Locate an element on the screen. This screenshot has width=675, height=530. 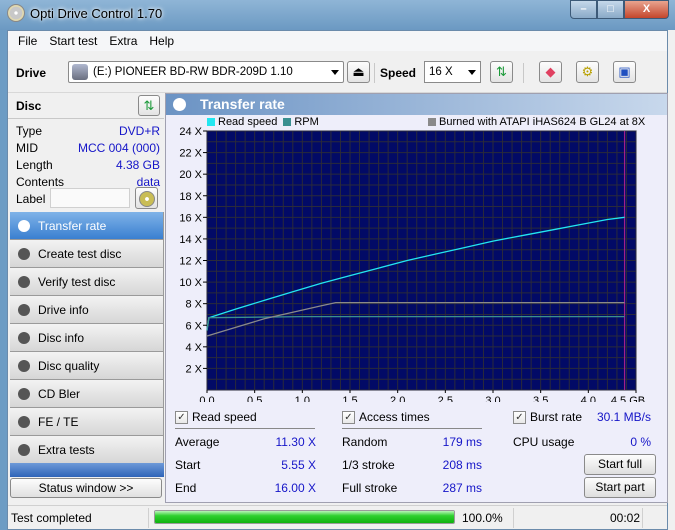
nav-label: Extra tests is located at coordinates (66, 450).